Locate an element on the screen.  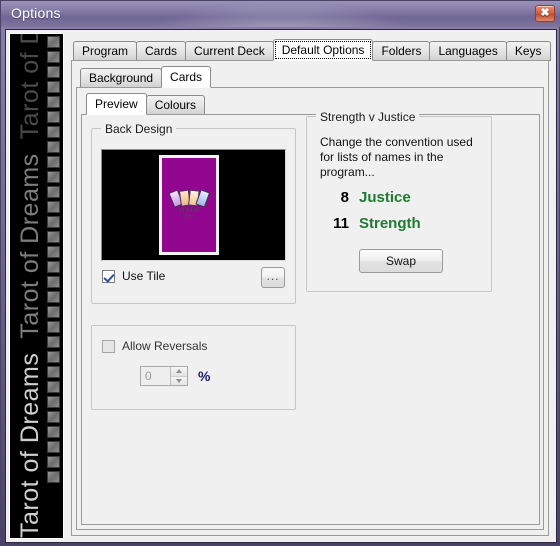
use-tile-label: Use Tile is located at coordinates (144, 276).